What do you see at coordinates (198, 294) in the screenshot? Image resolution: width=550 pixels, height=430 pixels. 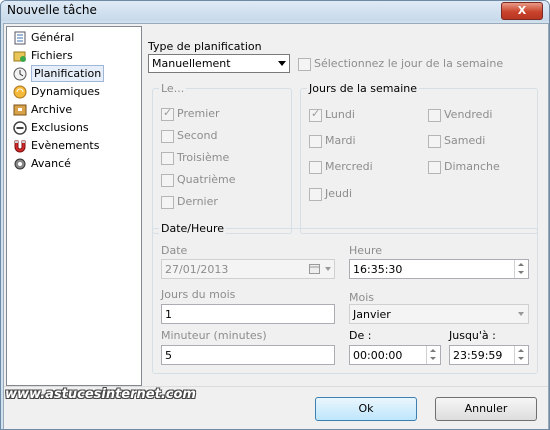 I see `days-of-month-label: Jours du mois` at bounding box center [198, 294].